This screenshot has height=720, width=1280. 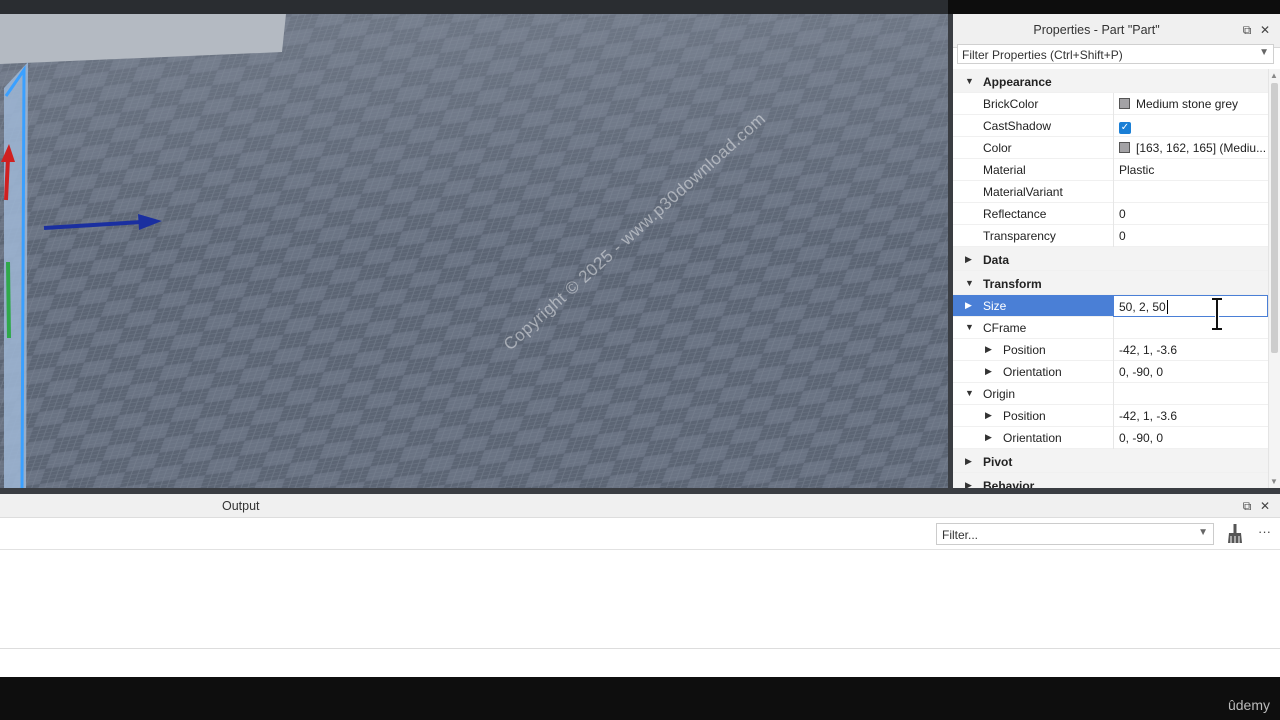 I want to click on property-value: Plastic, so click(x=1190, y=170).